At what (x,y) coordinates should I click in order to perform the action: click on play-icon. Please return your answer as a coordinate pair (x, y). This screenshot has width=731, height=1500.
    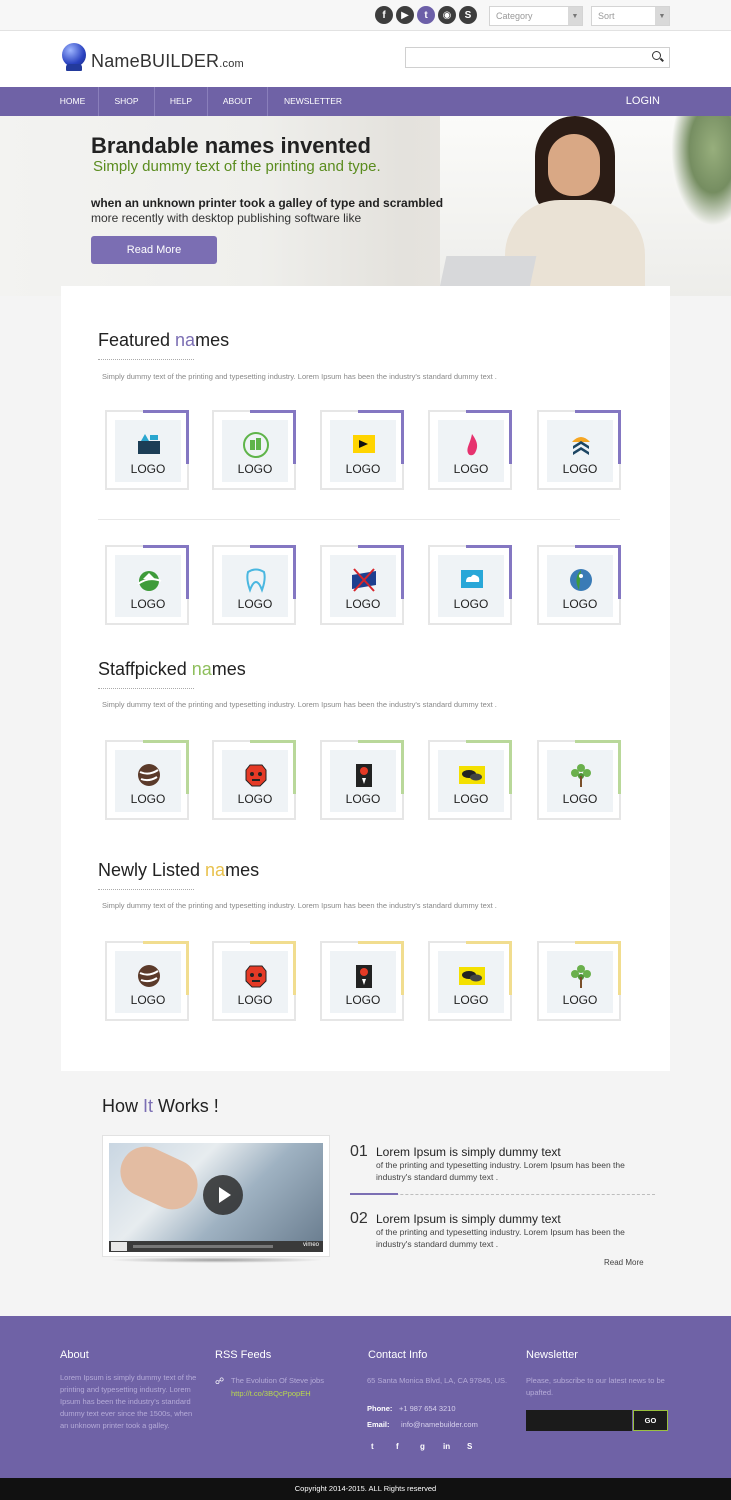
    Looking at the image, I should click on (223, 1195).